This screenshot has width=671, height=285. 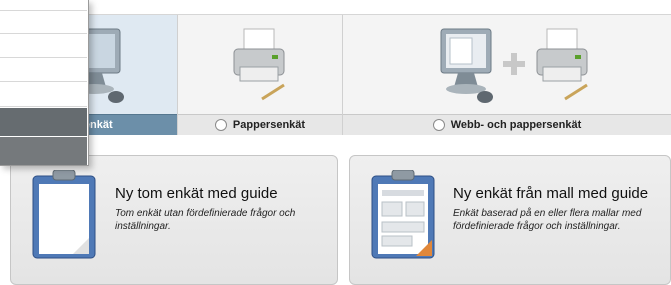 I want to click on template-clipboard-icon, so click(x=403, y=214).